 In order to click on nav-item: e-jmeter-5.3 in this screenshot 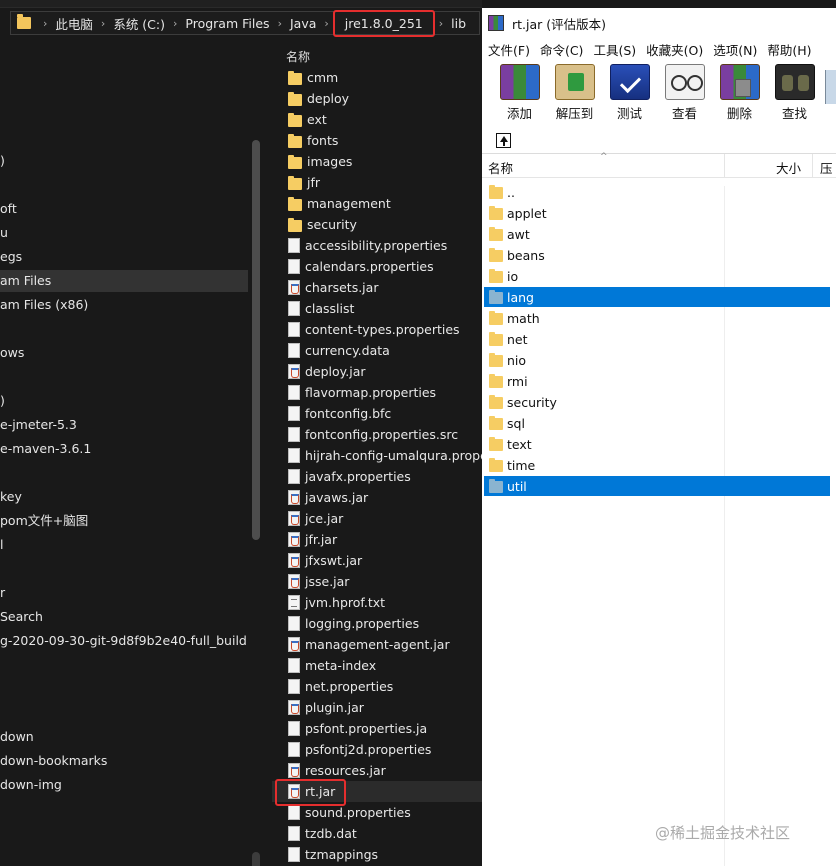, I will do `click(124, 425)`.